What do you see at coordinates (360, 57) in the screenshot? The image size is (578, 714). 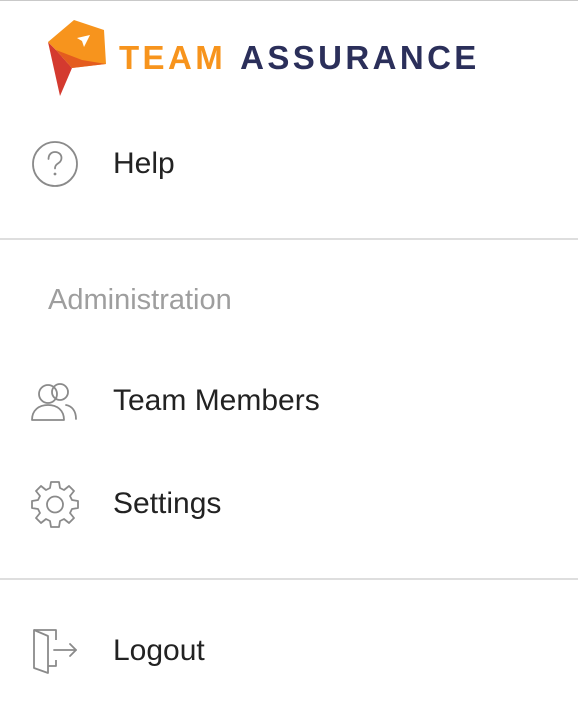 I see `wordmark-assurance: ASSURANCE` at bounding box center [360, 57].